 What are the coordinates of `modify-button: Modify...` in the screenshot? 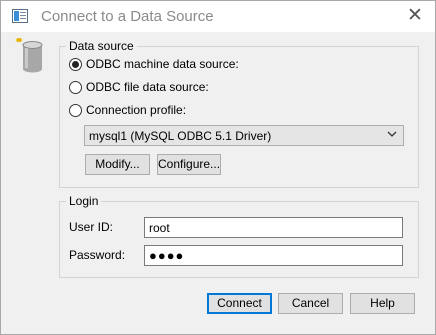 It's located at (117, 164).